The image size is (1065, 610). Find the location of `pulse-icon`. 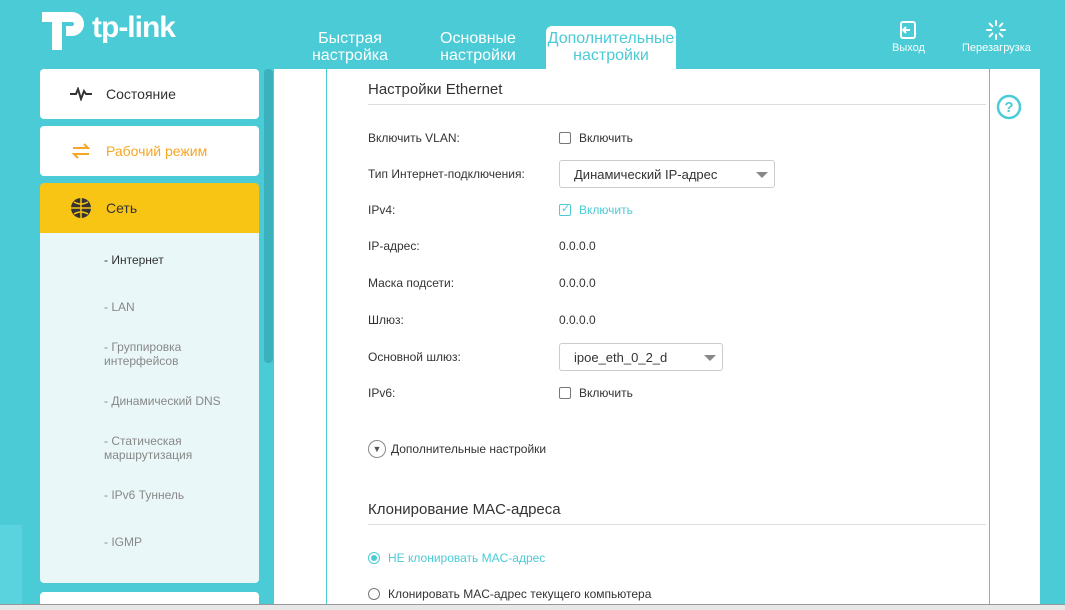

pulse-icon is located at coordinates (81, 94).